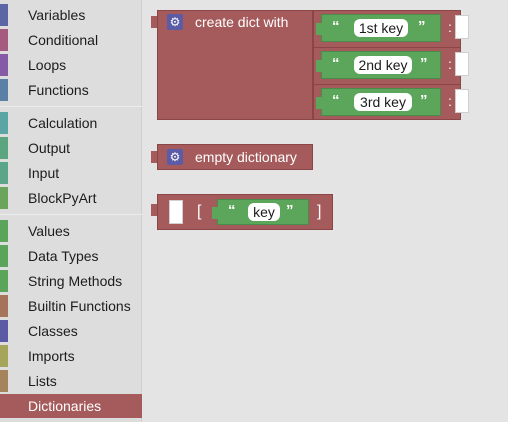  What do you see at coordinates (53, 331) in the screenshot?
I see `category-label: Classes` at bounding box center [53, 331].